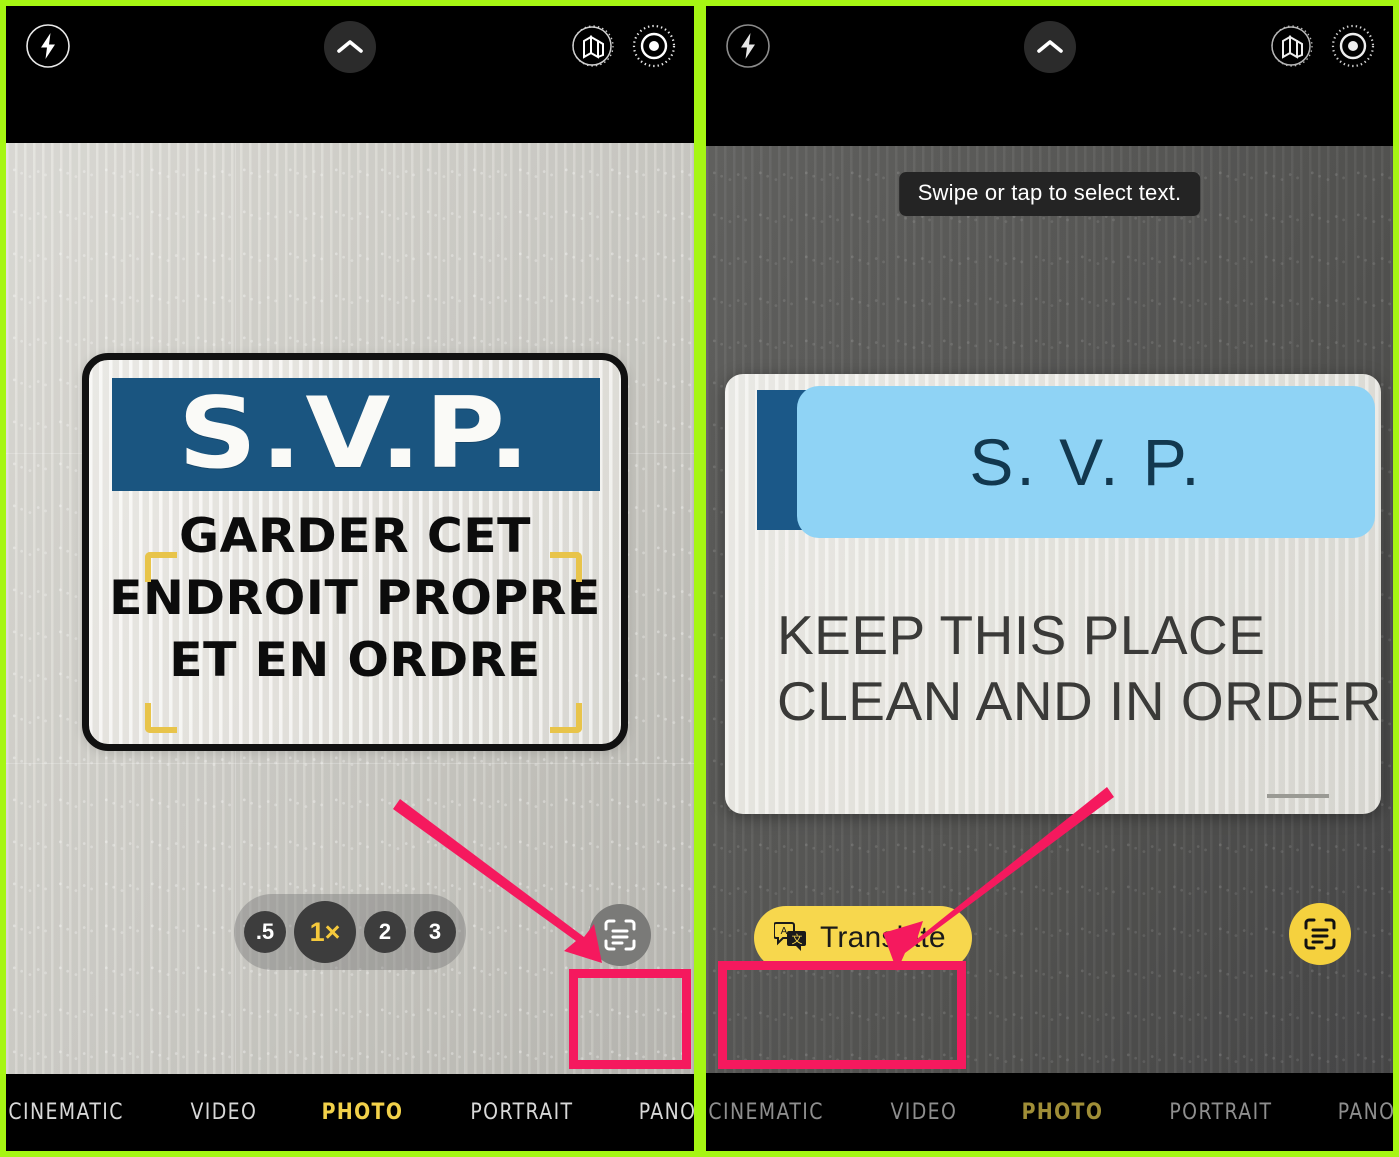 The image size is (1399, 1157). What do you see at coordinates (784, 931) in the screenshot?
I see `svg-text: A` at bounding box center [784, 931].